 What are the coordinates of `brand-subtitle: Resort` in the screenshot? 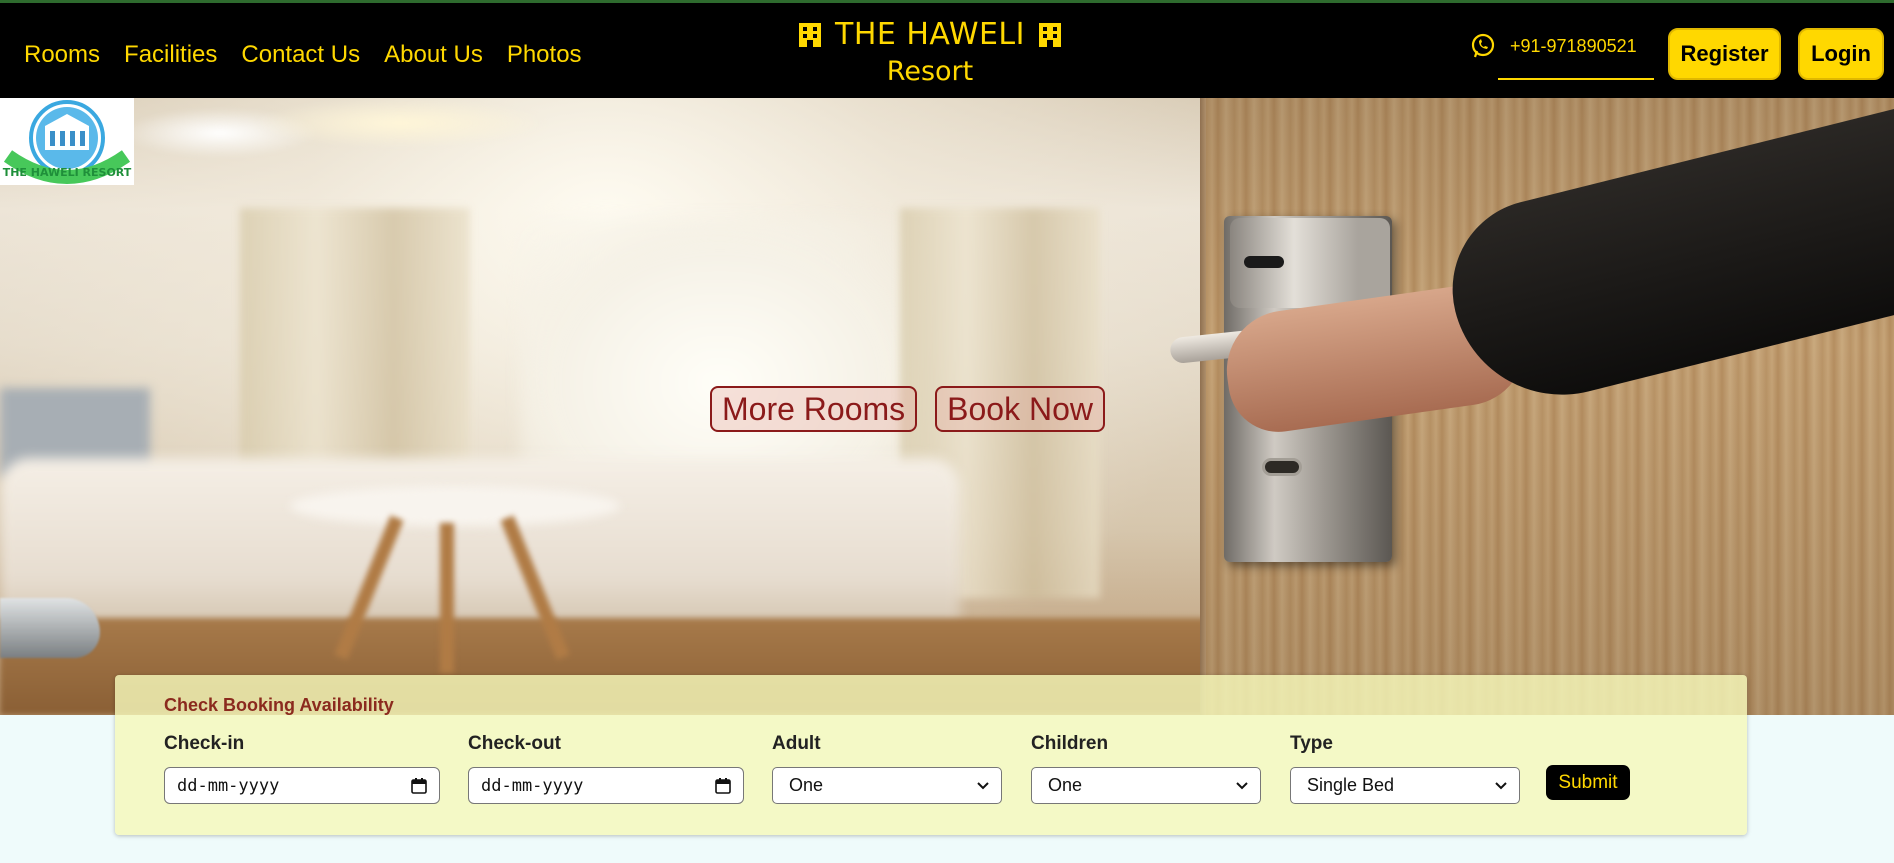 It's located at (930, 71).